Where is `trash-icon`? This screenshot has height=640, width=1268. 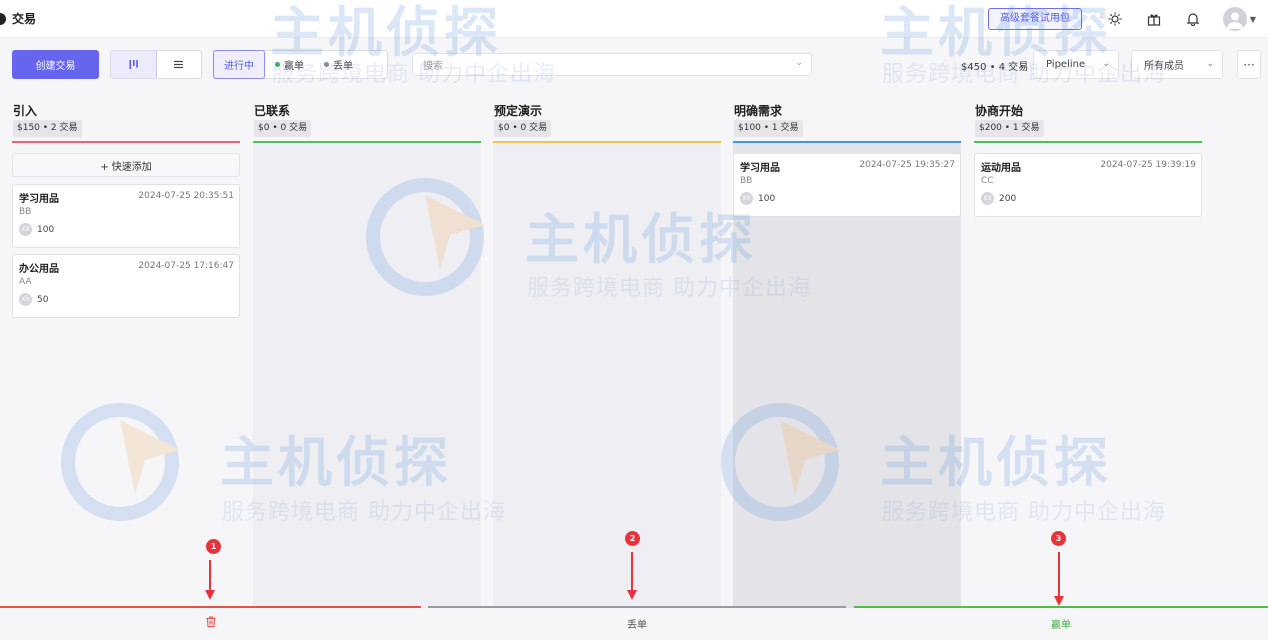 trash-icon is located at coordinates (210, 623).